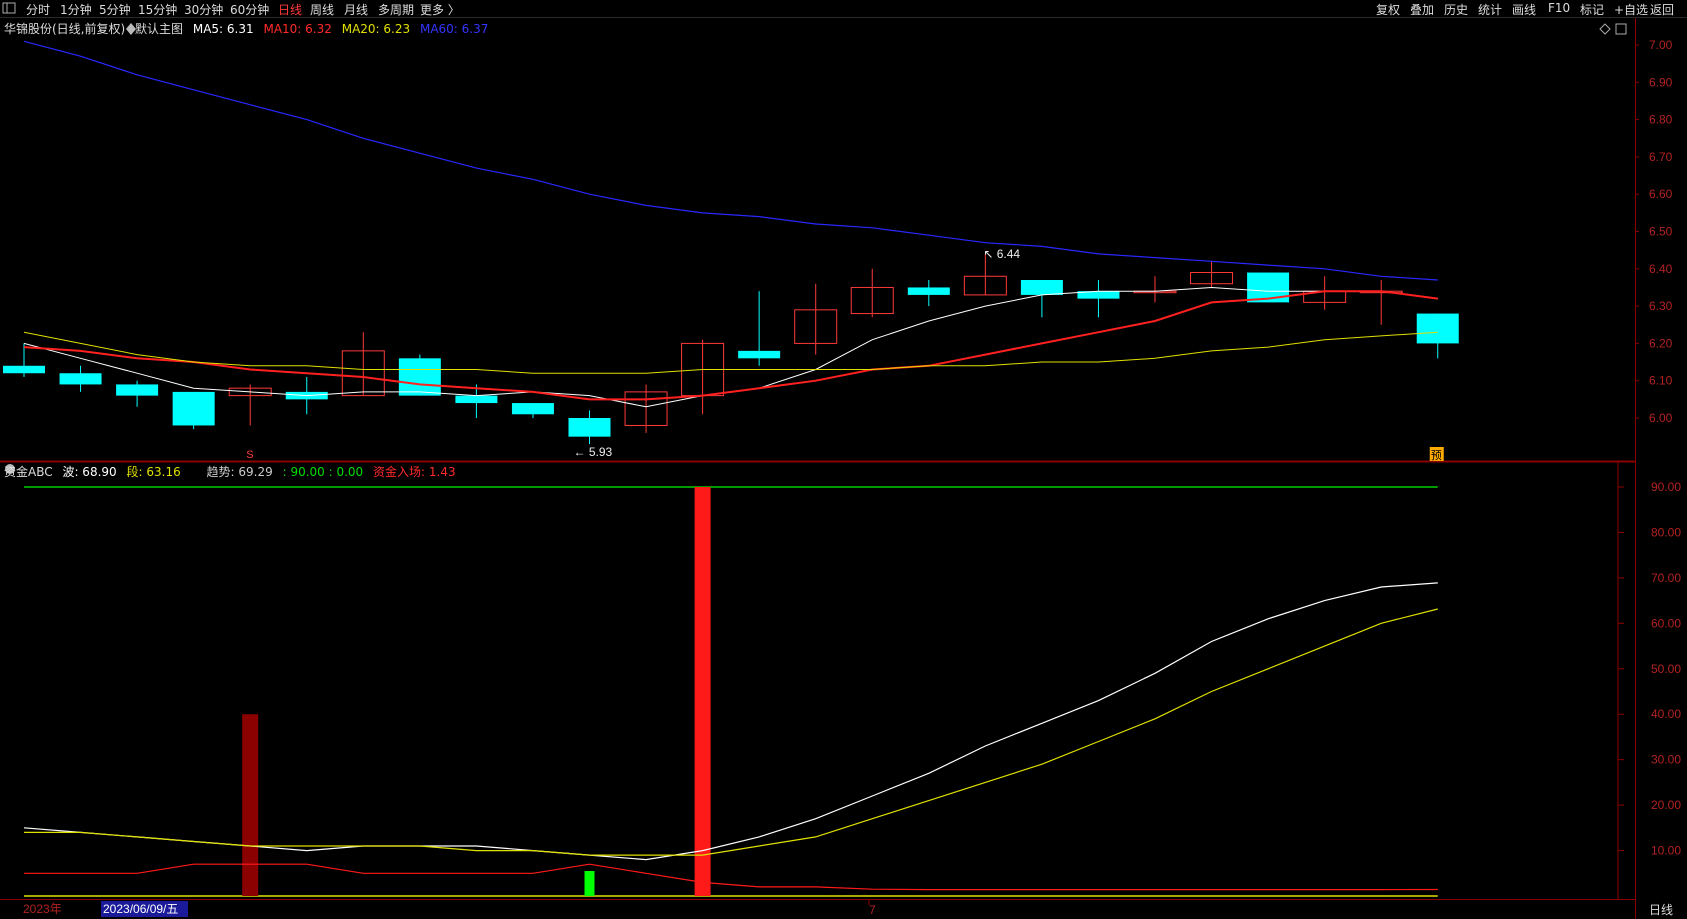 This screenshot has height=919, width=1687. I want to click on low-label: ← 5.93, so click(593, 452).